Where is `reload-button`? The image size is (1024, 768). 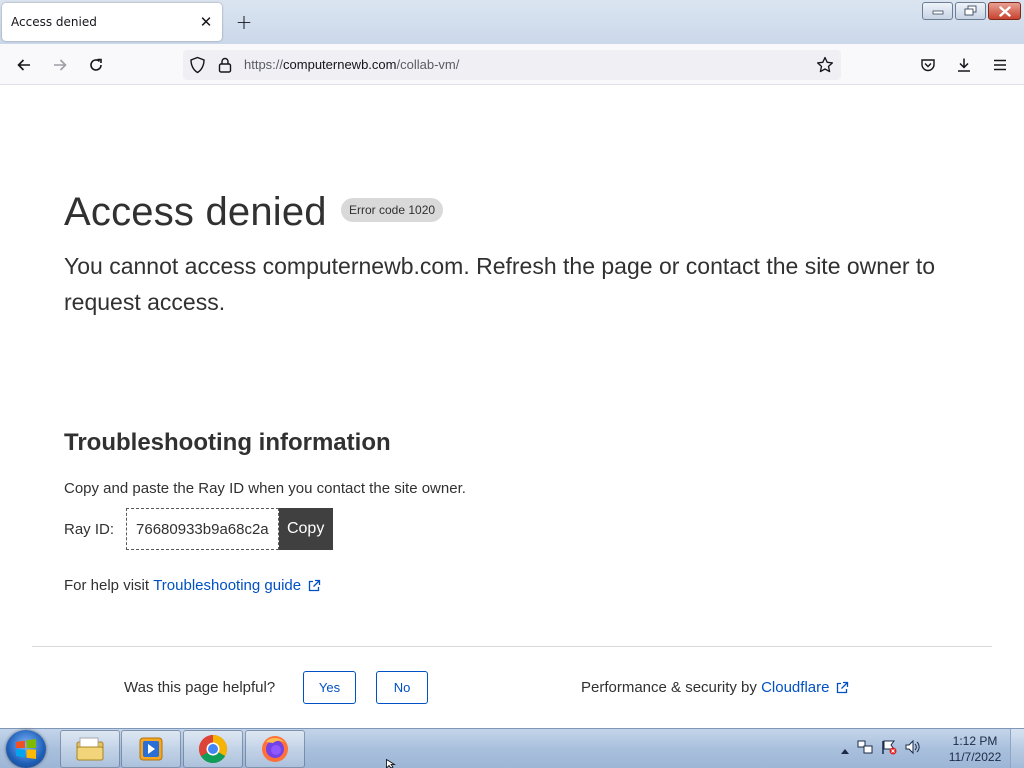
reload-button is located at coordinates (96, 65).